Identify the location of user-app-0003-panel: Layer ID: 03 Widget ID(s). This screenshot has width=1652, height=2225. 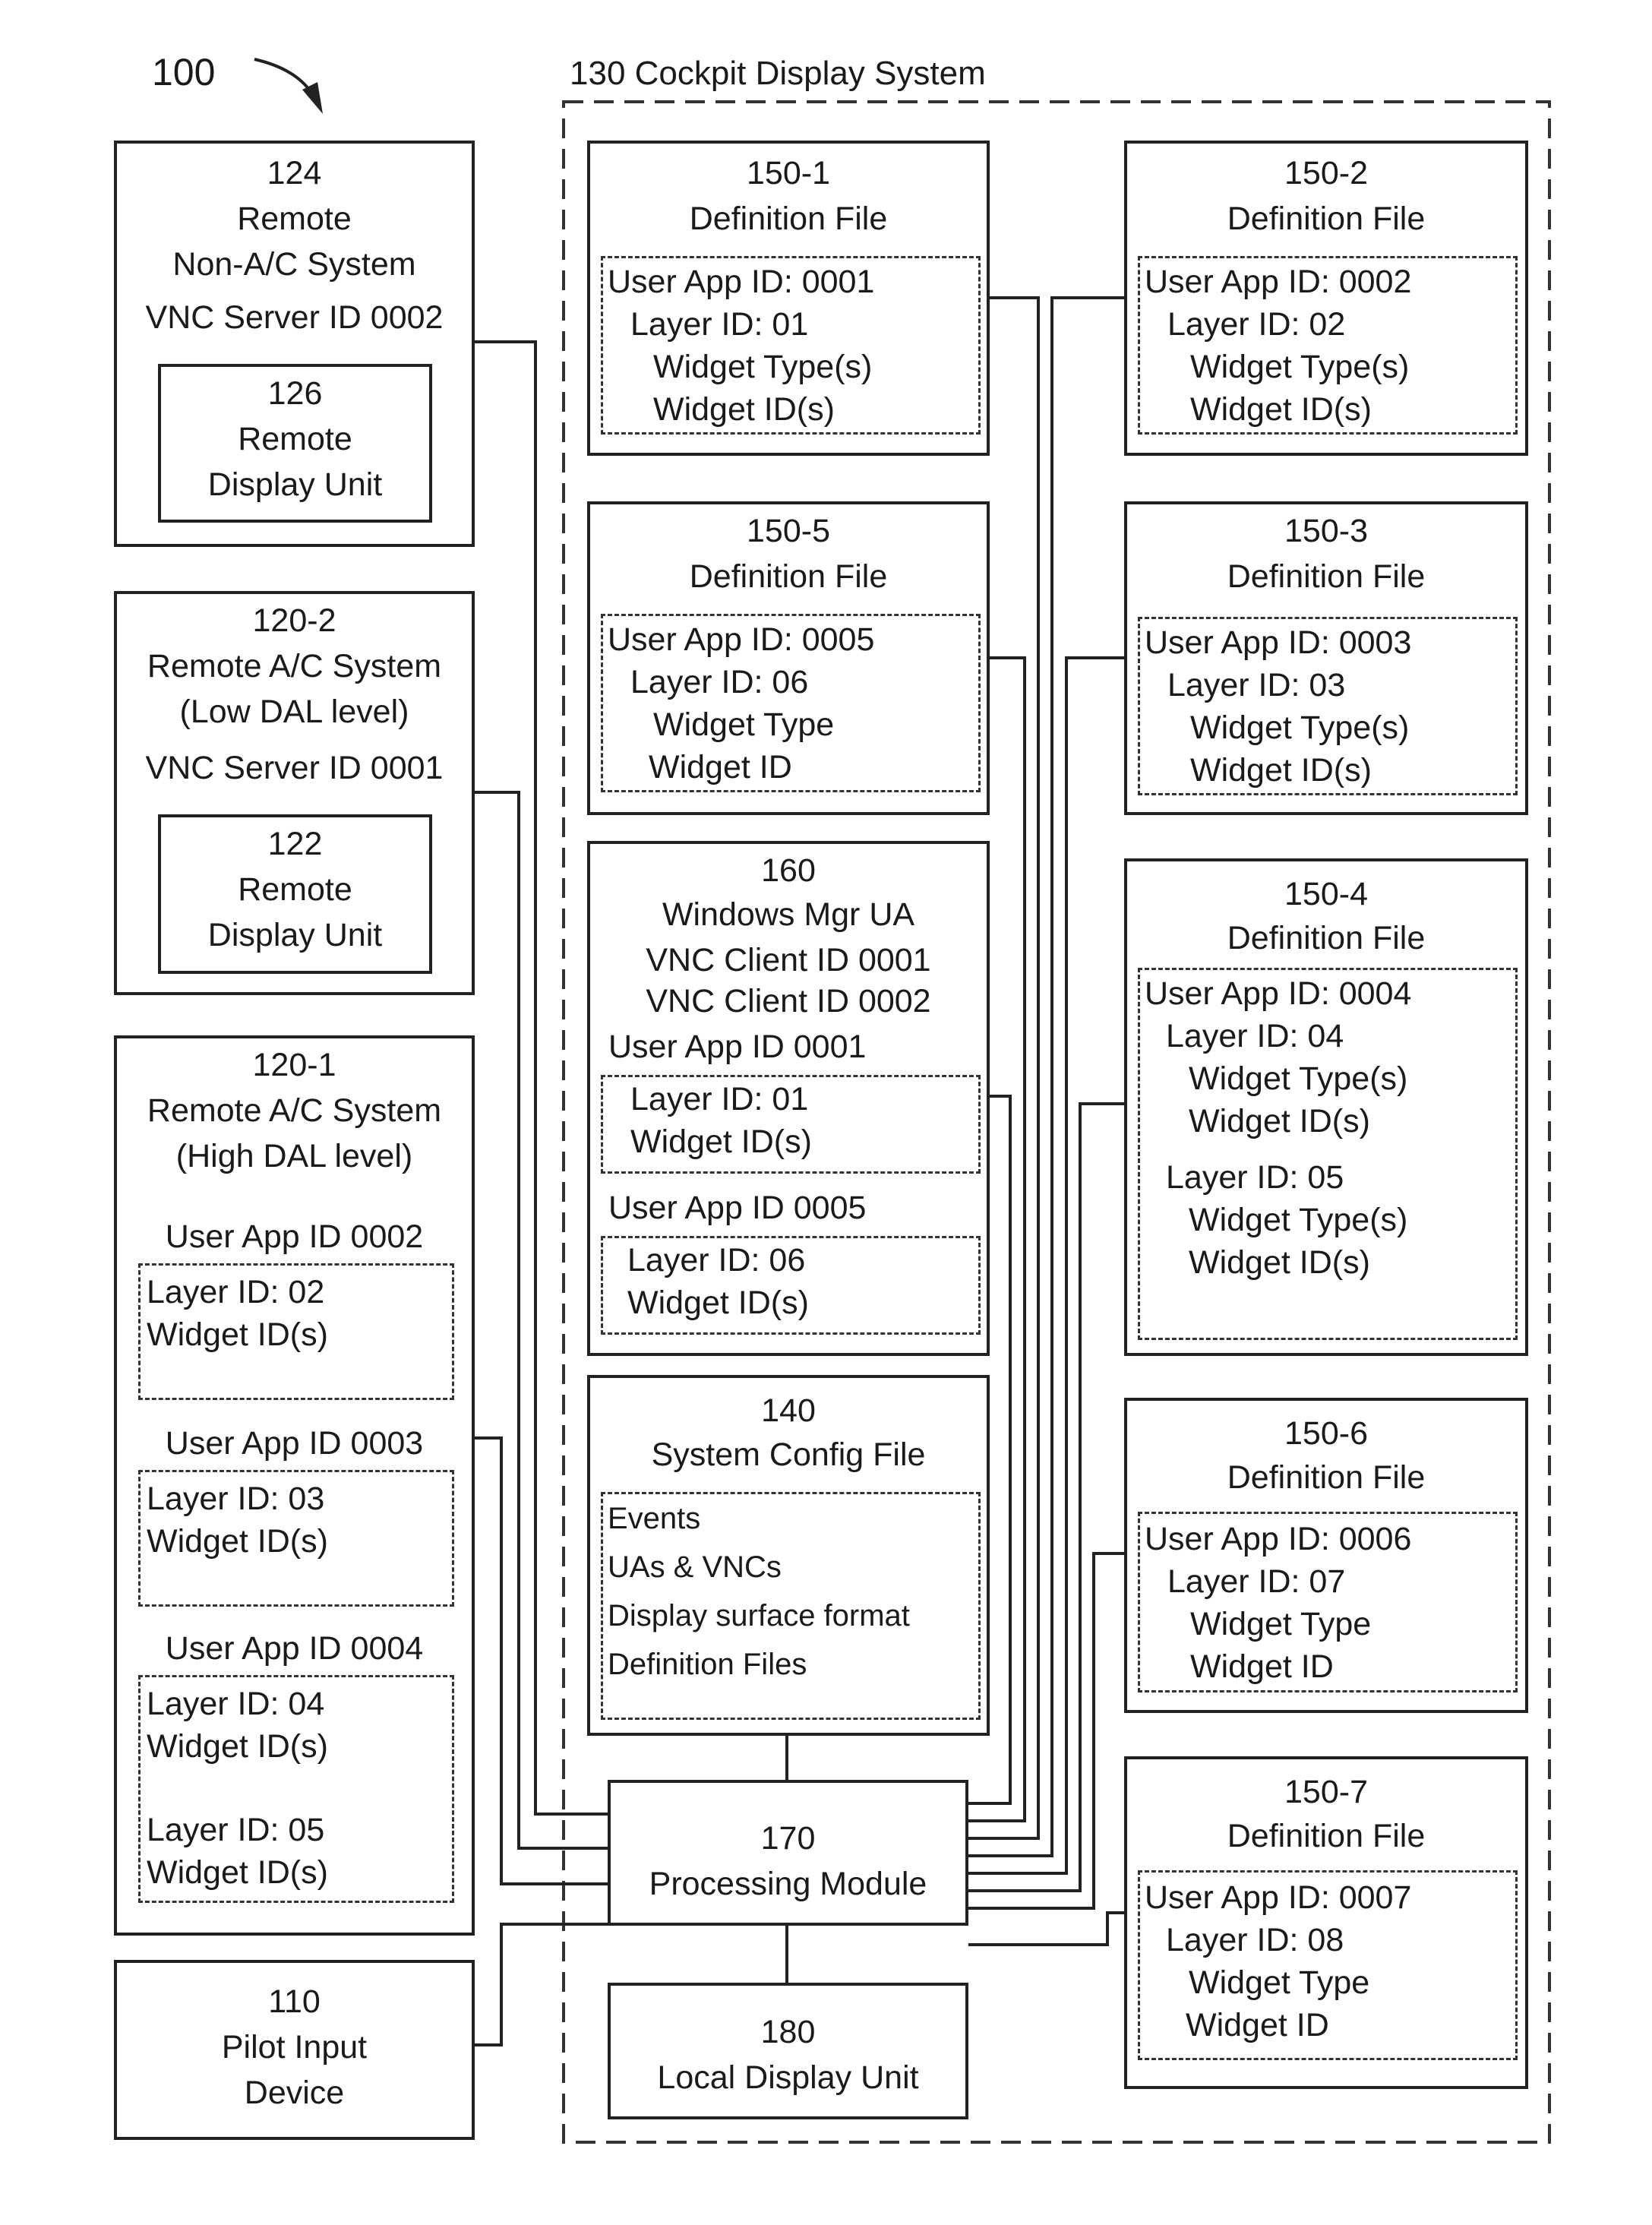
(296, 1538).